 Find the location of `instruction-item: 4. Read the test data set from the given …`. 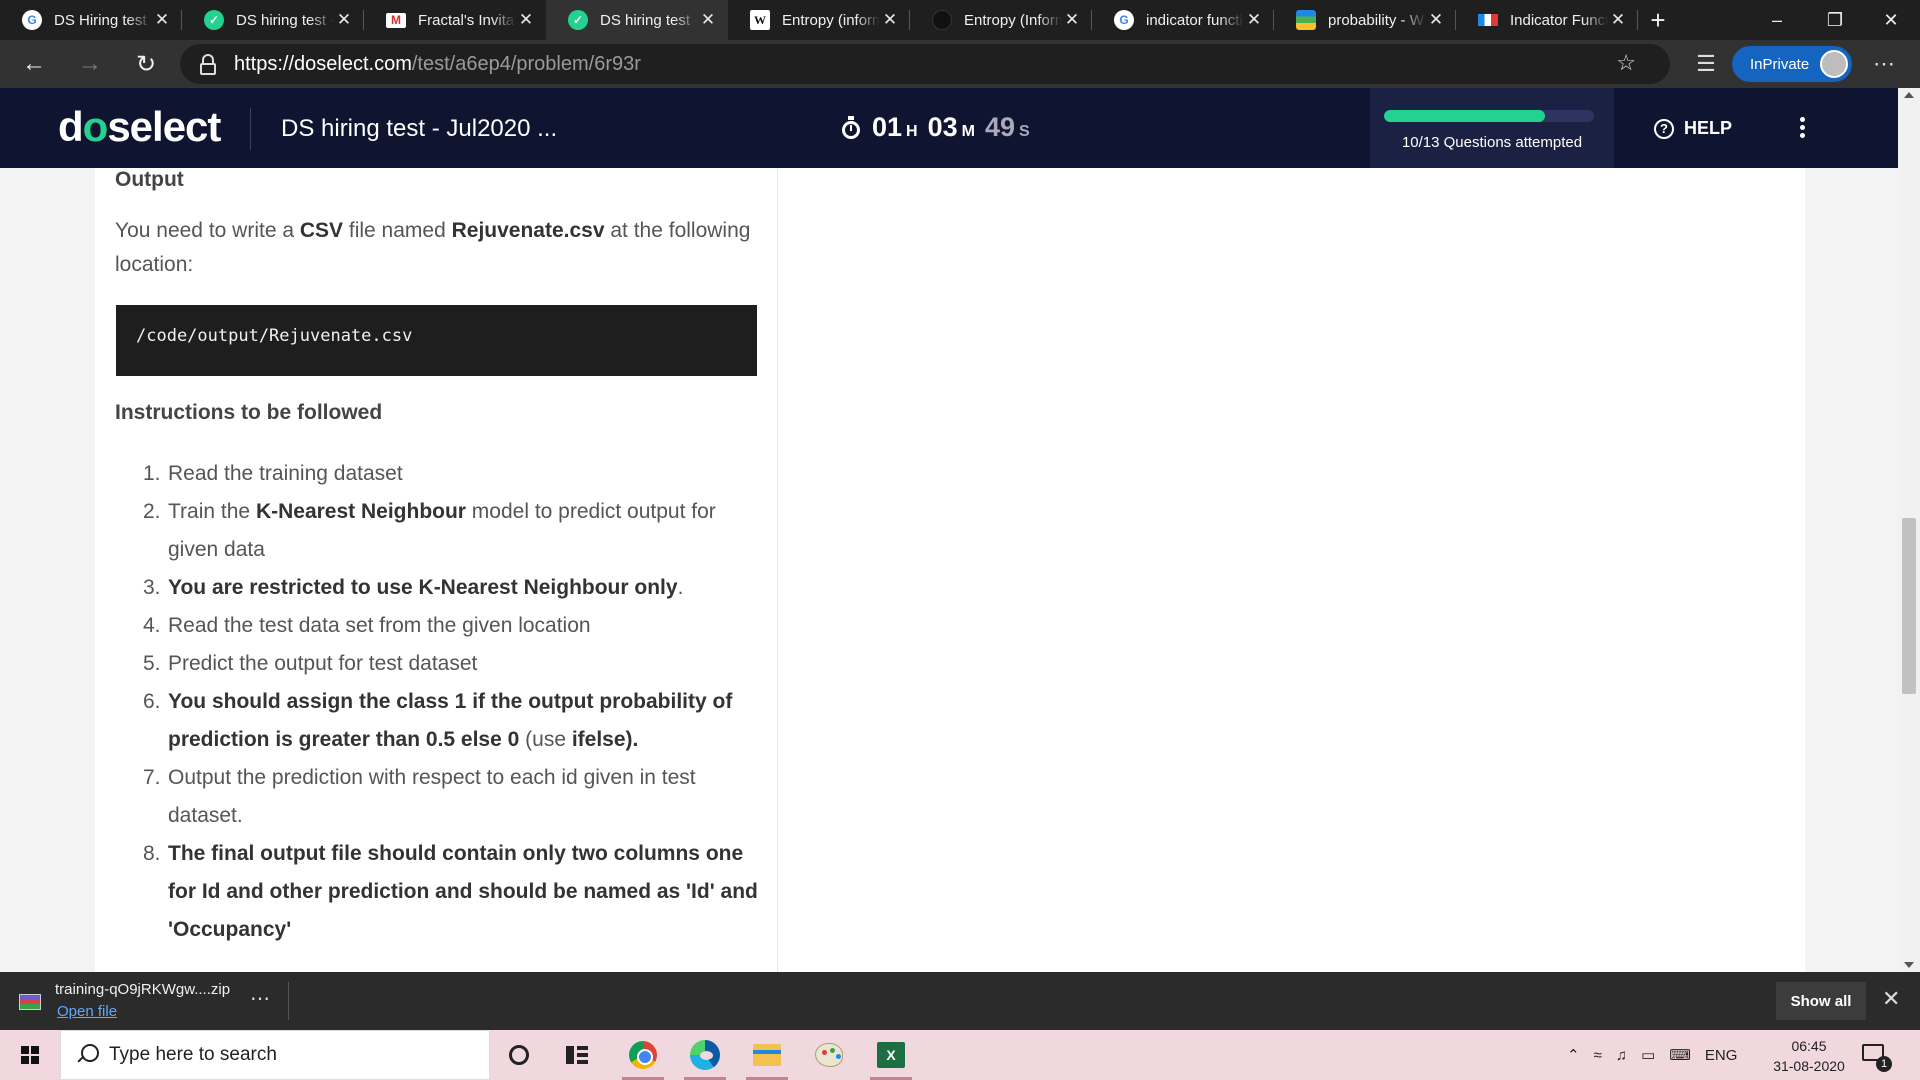

instruction-item: 4. Read the test data set from the given … is located at coordinates (453, 626).